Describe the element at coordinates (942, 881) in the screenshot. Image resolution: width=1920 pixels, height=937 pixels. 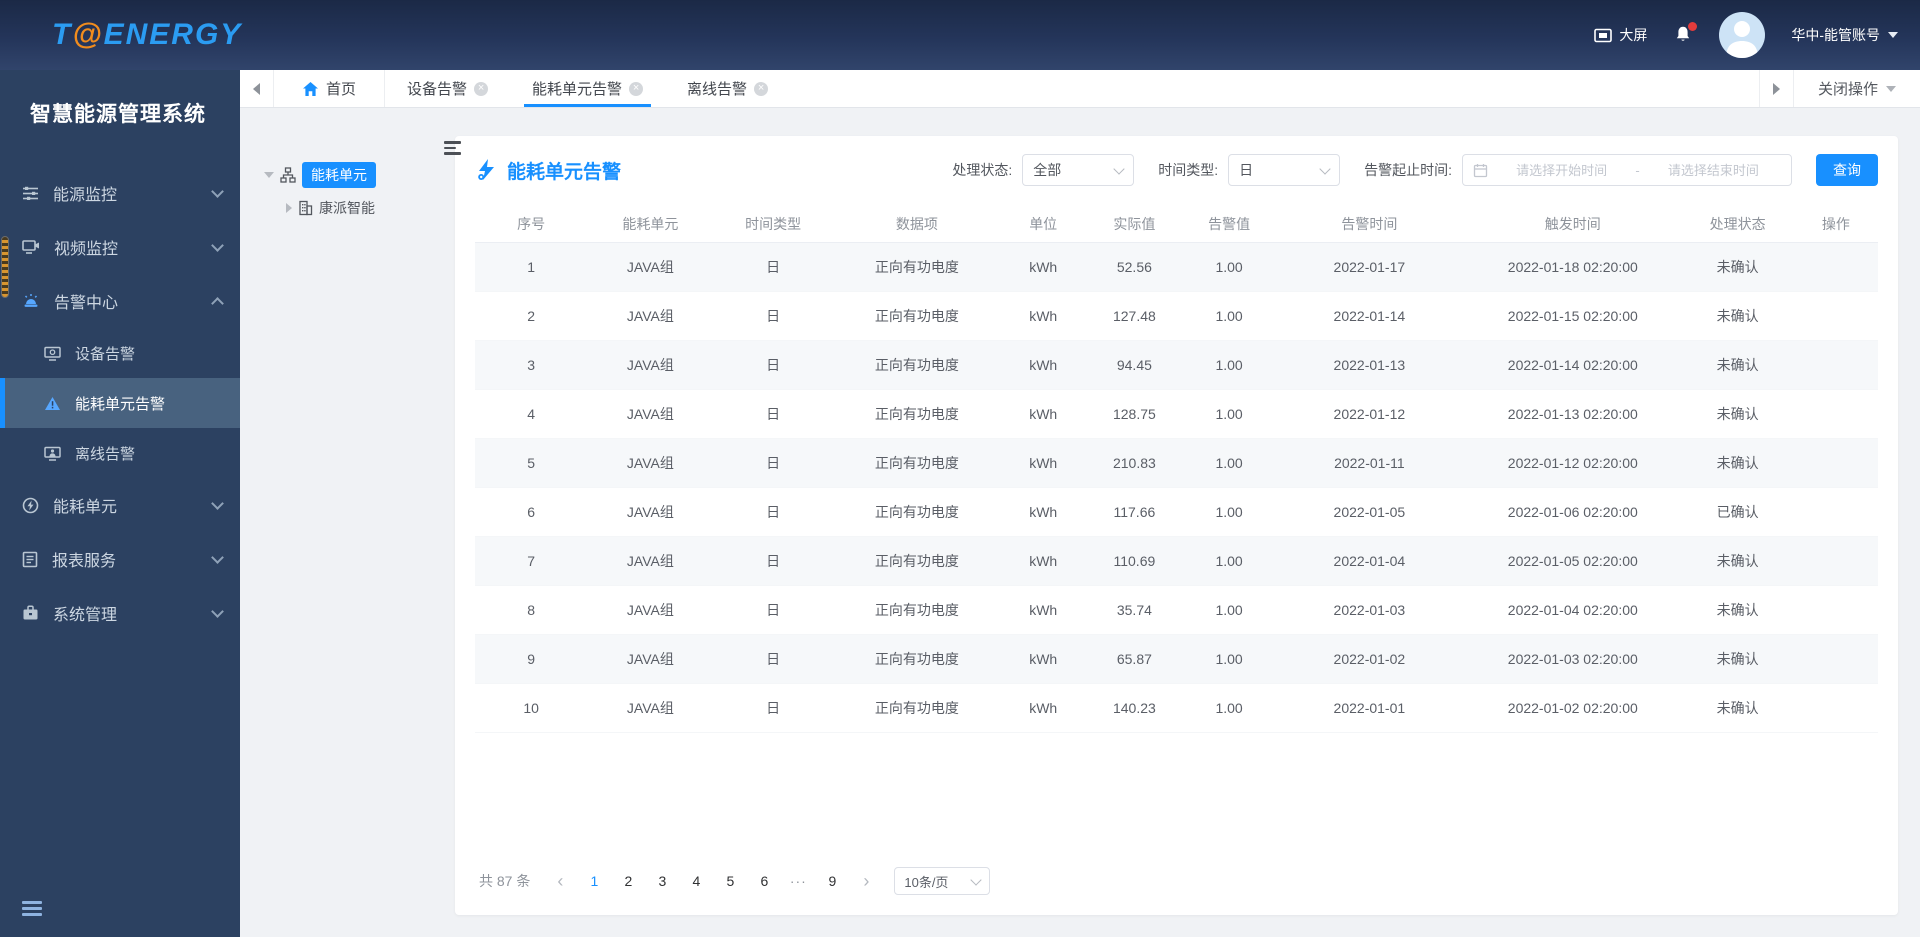
I see `page-size-select: 10条/页` at that location.